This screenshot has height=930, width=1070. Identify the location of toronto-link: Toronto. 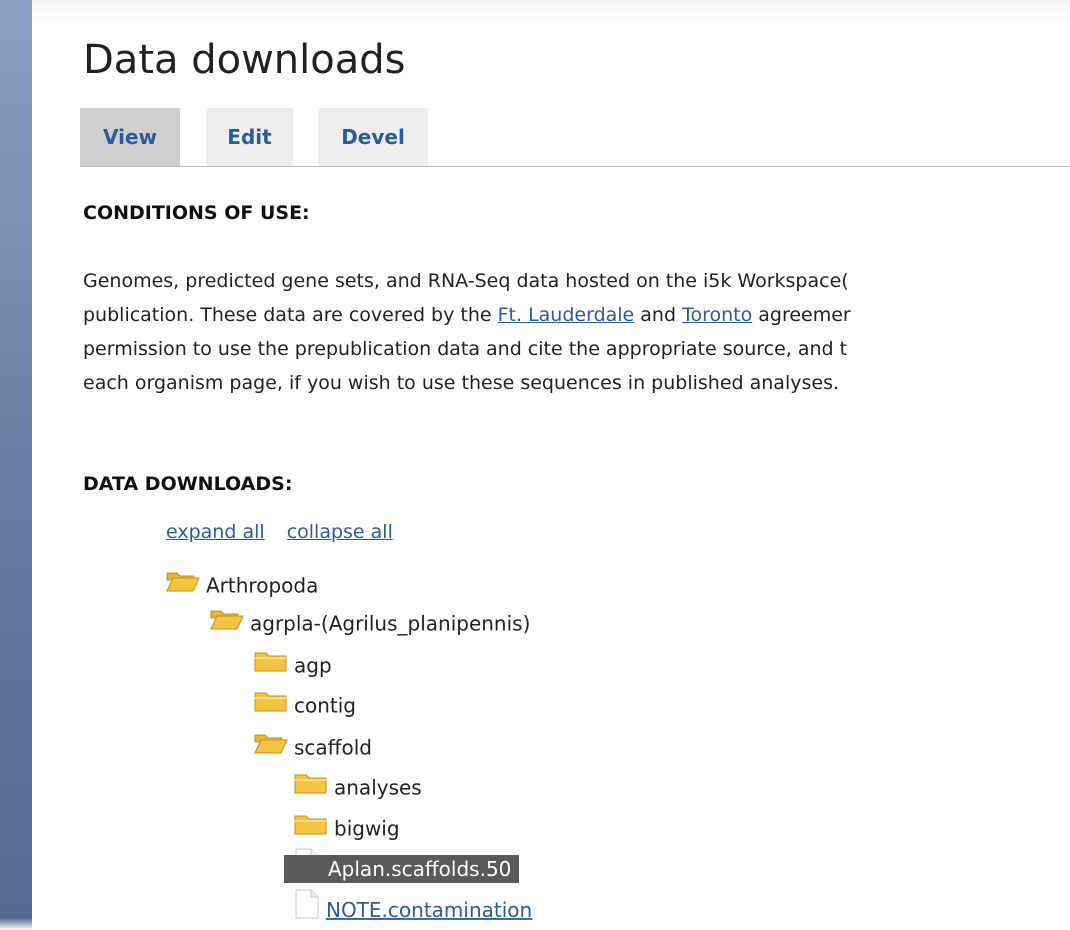
(717, 315).